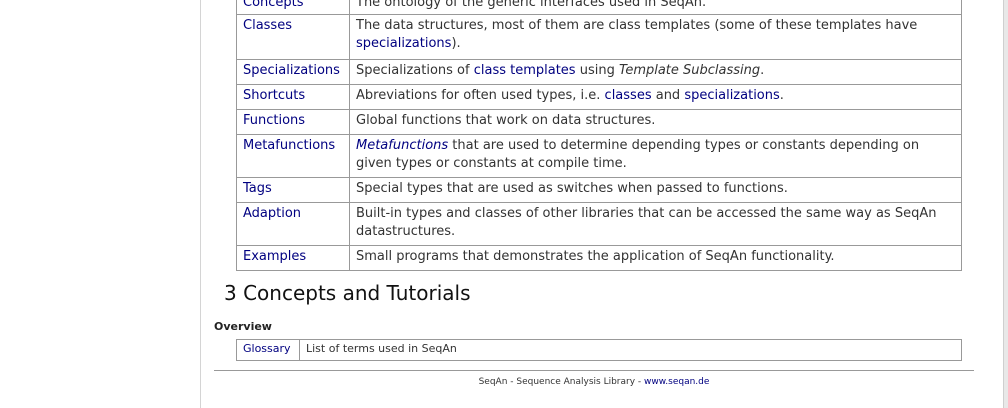  What do you see at coordinates (289, 145) in the screenshot?
I see `link-metafunctions: Metafunctions` at bounding box center [289, 145].